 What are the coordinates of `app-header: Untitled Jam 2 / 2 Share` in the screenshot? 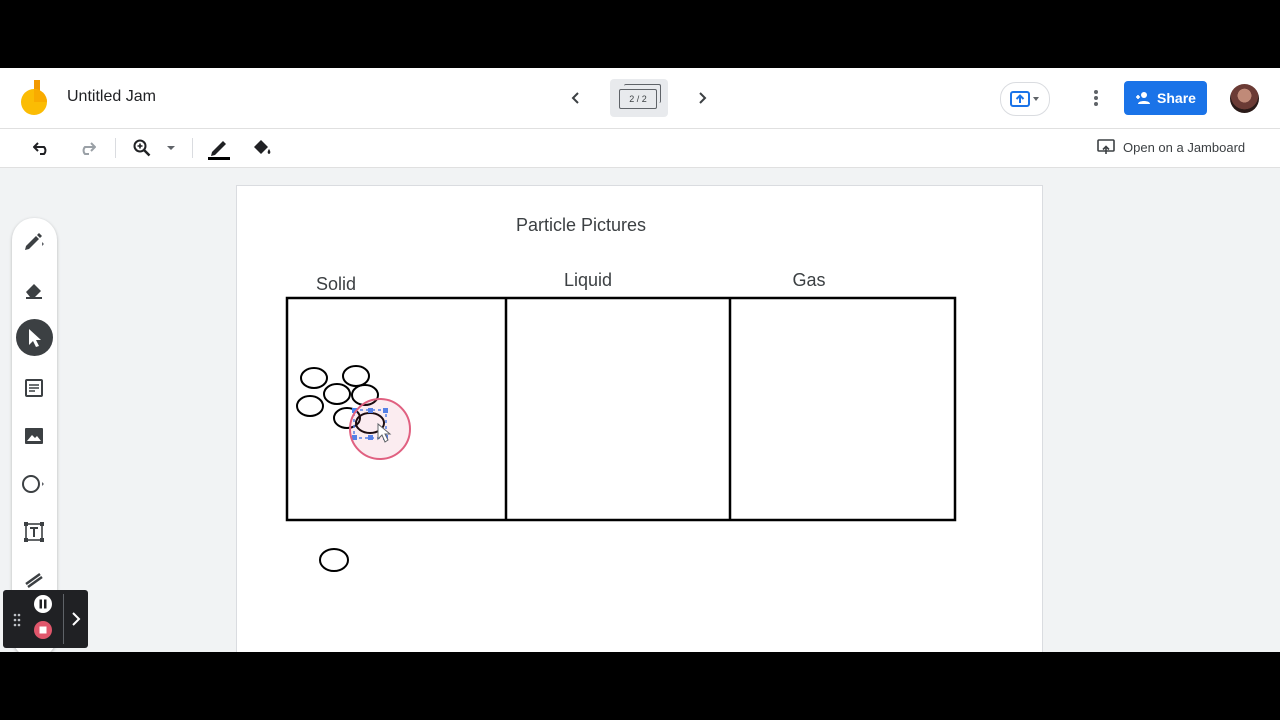 It's located at (640, 98).